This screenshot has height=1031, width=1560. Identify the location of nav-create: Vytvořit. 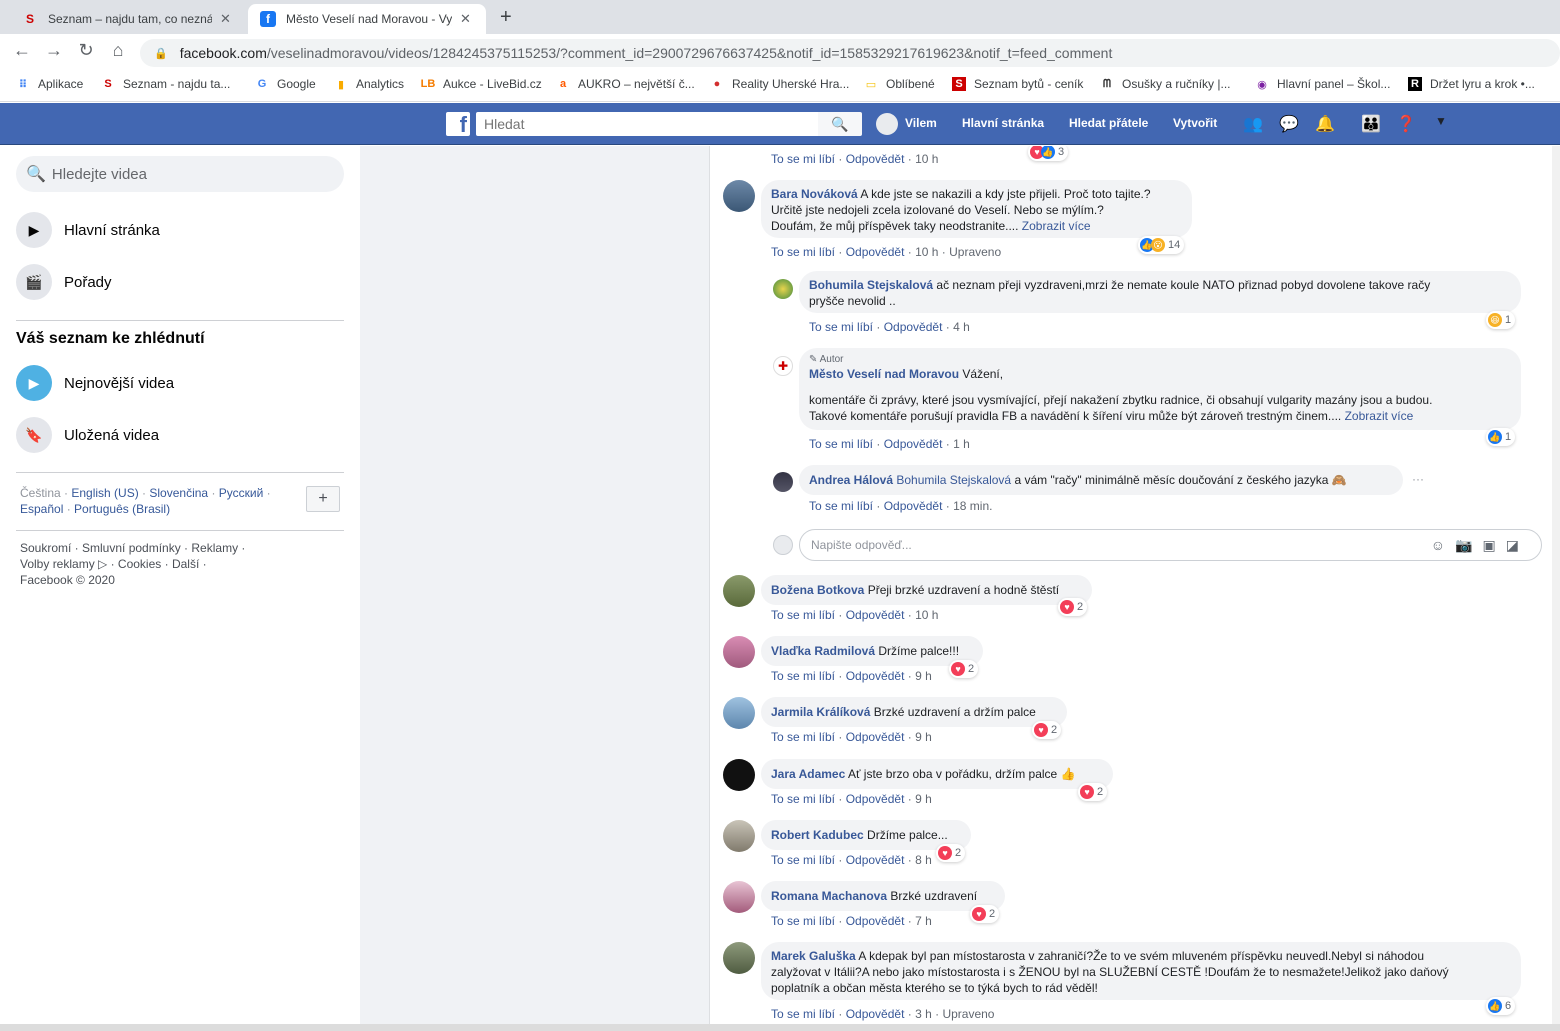
(1195, 123).